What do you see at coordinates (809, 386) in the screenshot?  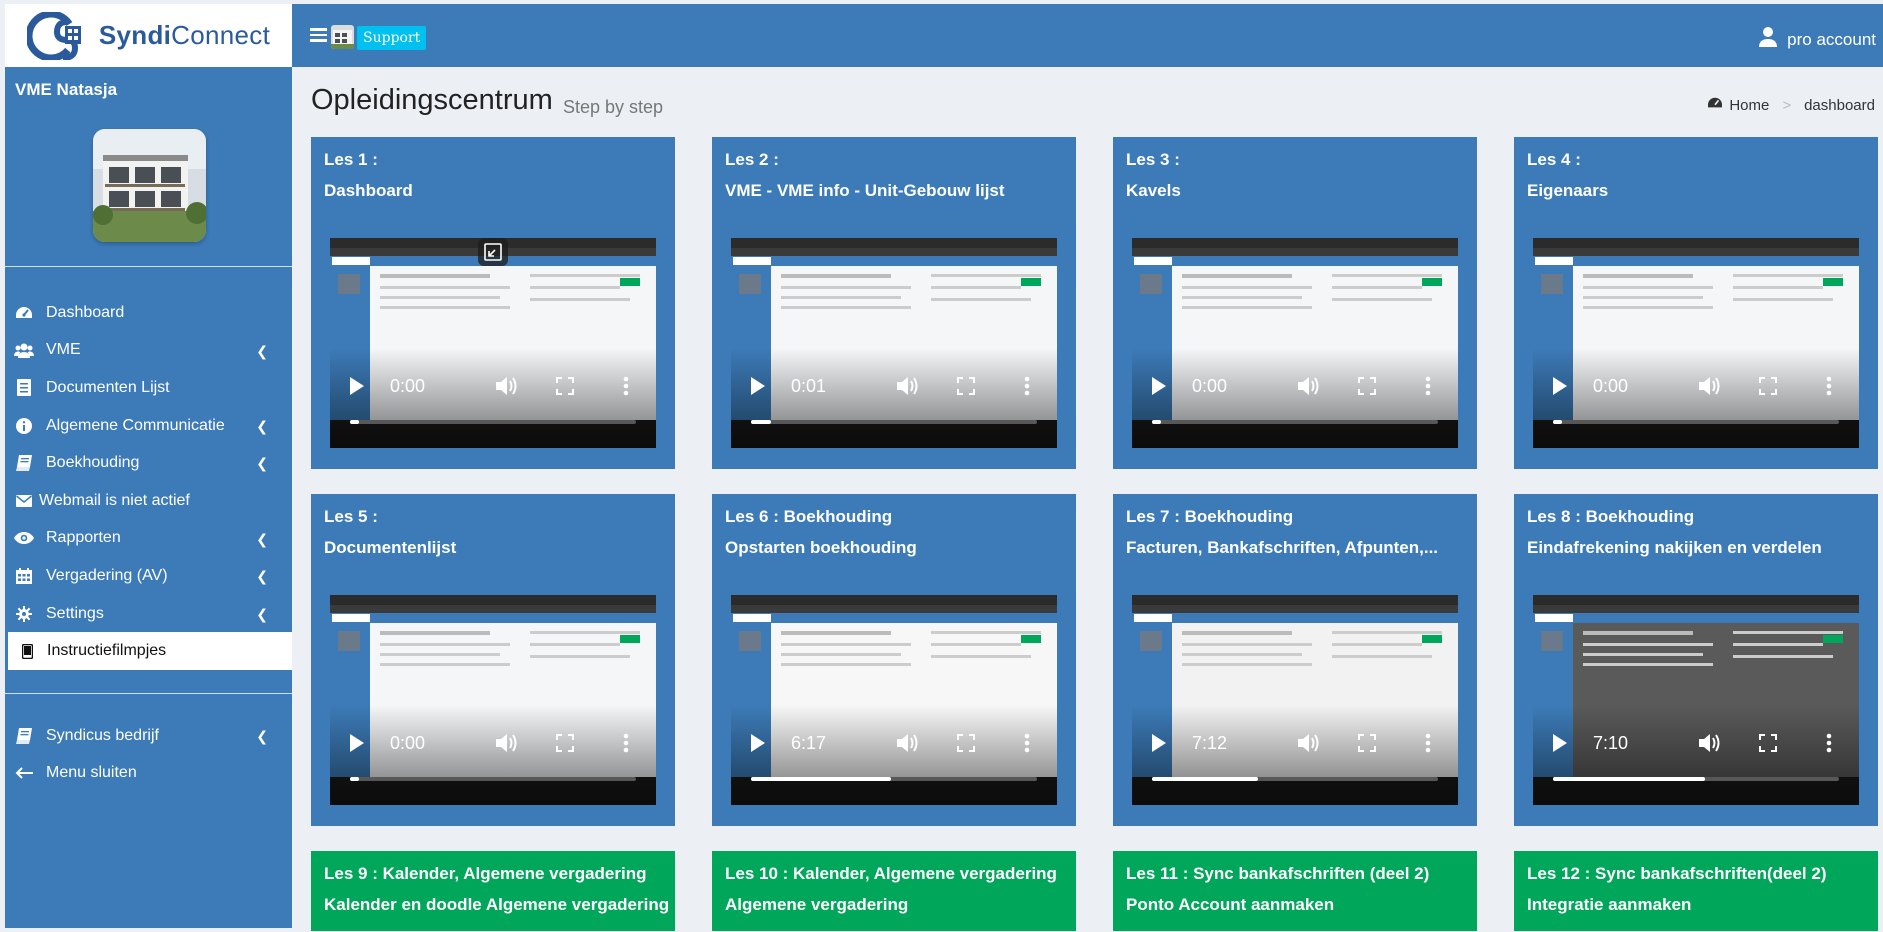 I see `video-time: 0:01` at bounding box center [809, 386].